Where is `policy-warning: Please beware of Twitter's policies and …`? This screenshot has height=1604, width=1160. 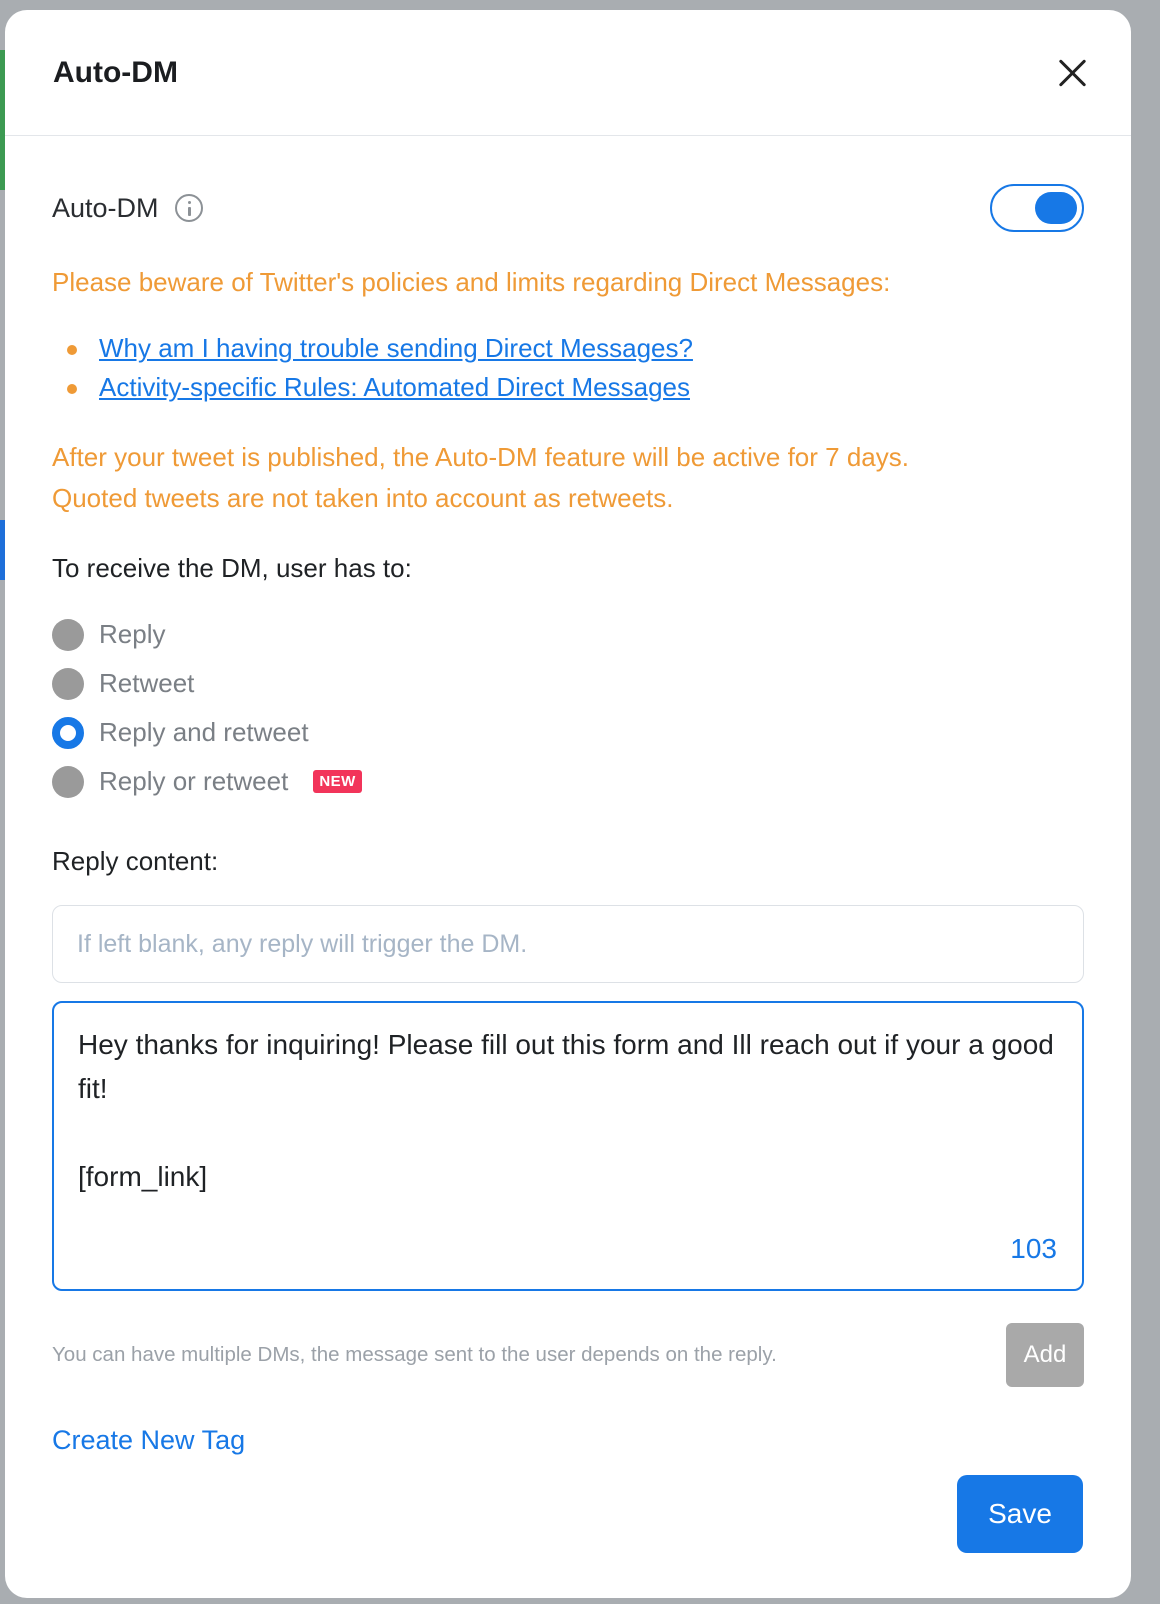 policy-warning: Please beware of Twitter's policies and … is located at coordinates (471, 282).